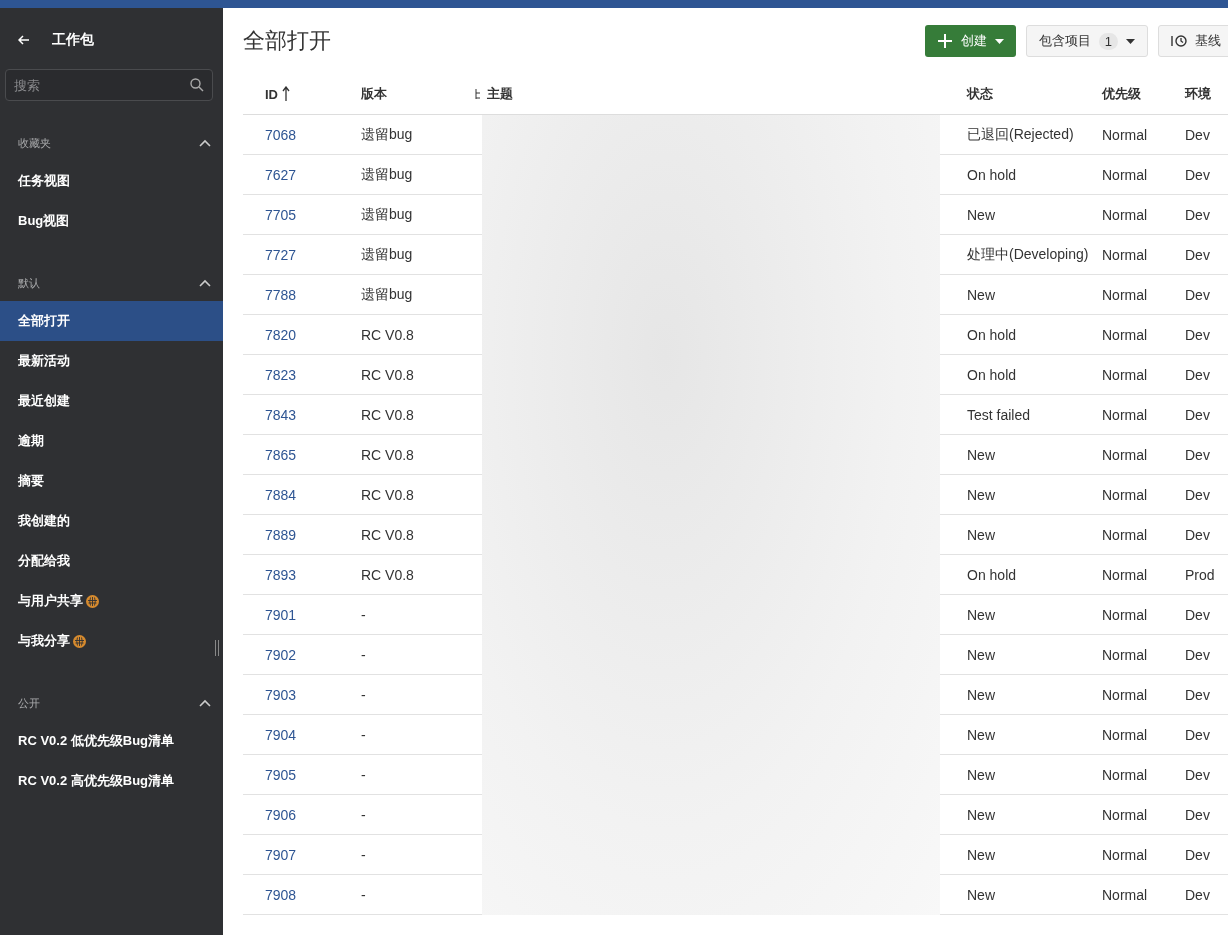  What do you see at coordinates (111, 561) in the screenshot?
I see `sidebar-item: 分配给我` at bounding box center [111, 561].